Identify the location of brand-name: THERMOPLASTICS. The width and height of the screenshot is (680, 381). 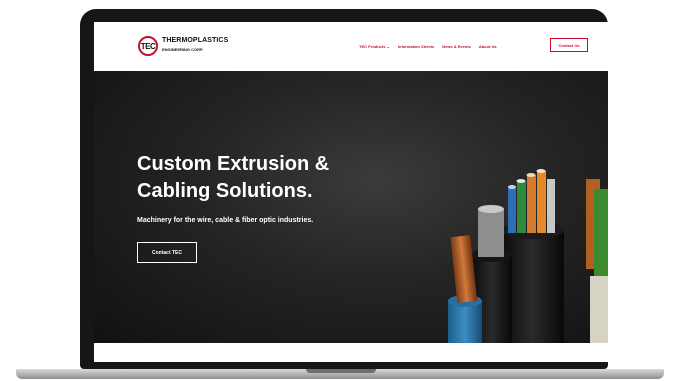
(195, 40).